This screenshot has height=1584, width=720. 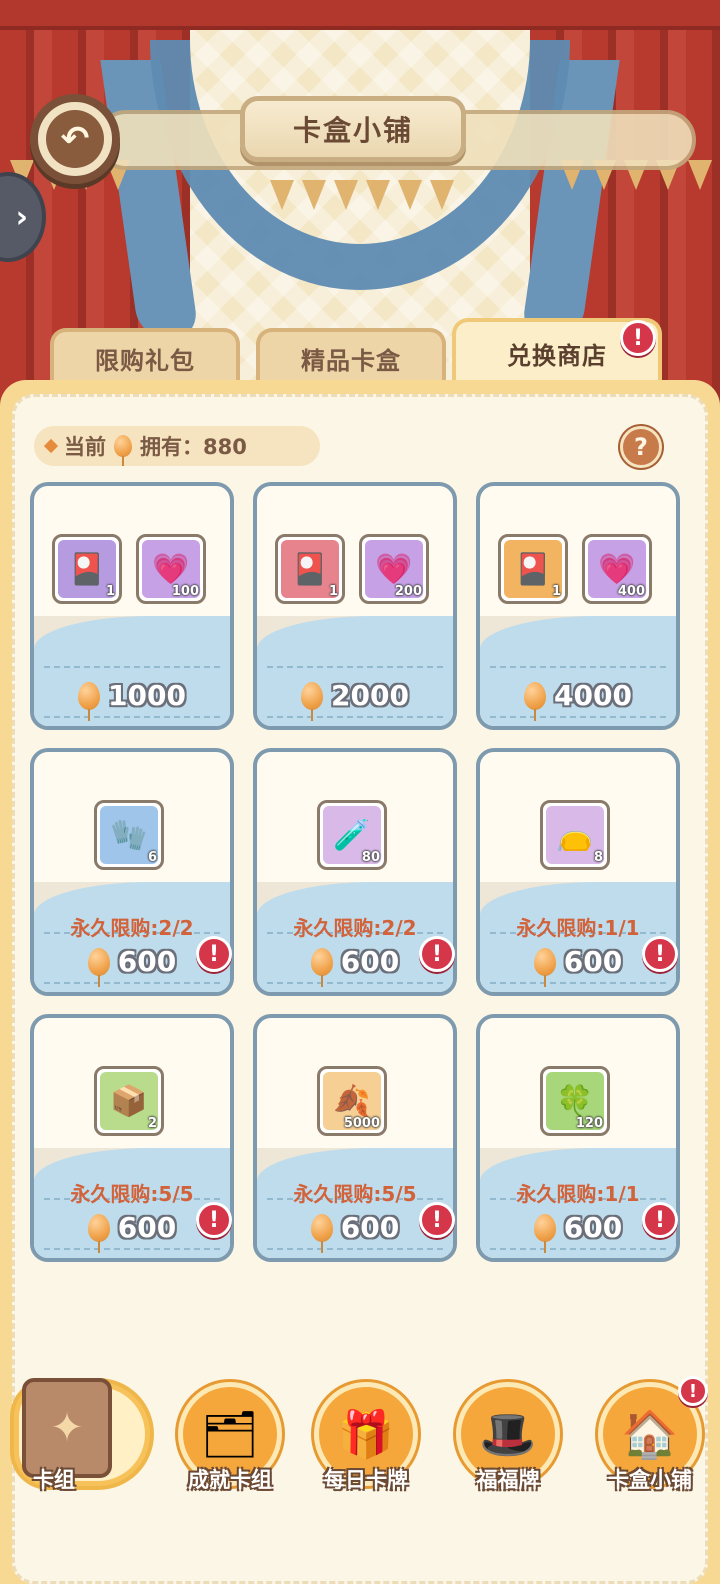 What do you see at coordinates (85, 447) in the screenshot?
I see `balance-prefix: 当前` at bounding box center [85, 447].